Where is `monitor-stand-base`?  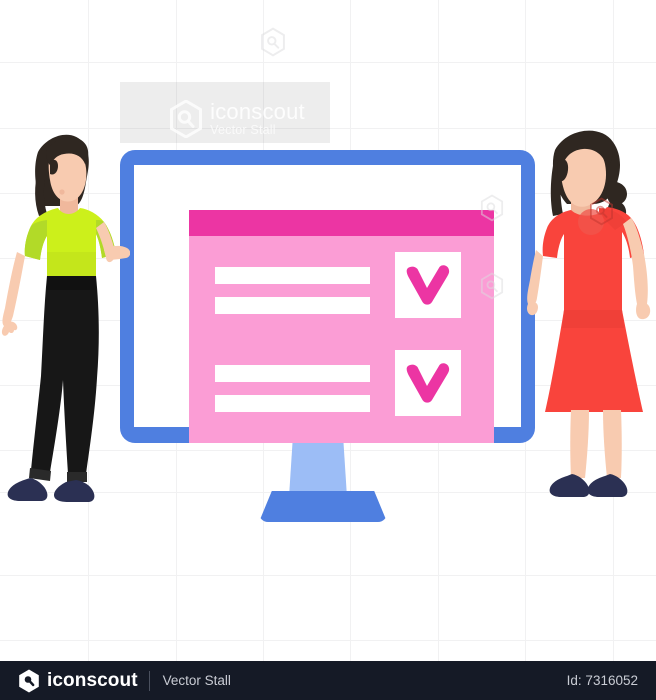 monitor-stand-base is located at coordinates (323, 506).